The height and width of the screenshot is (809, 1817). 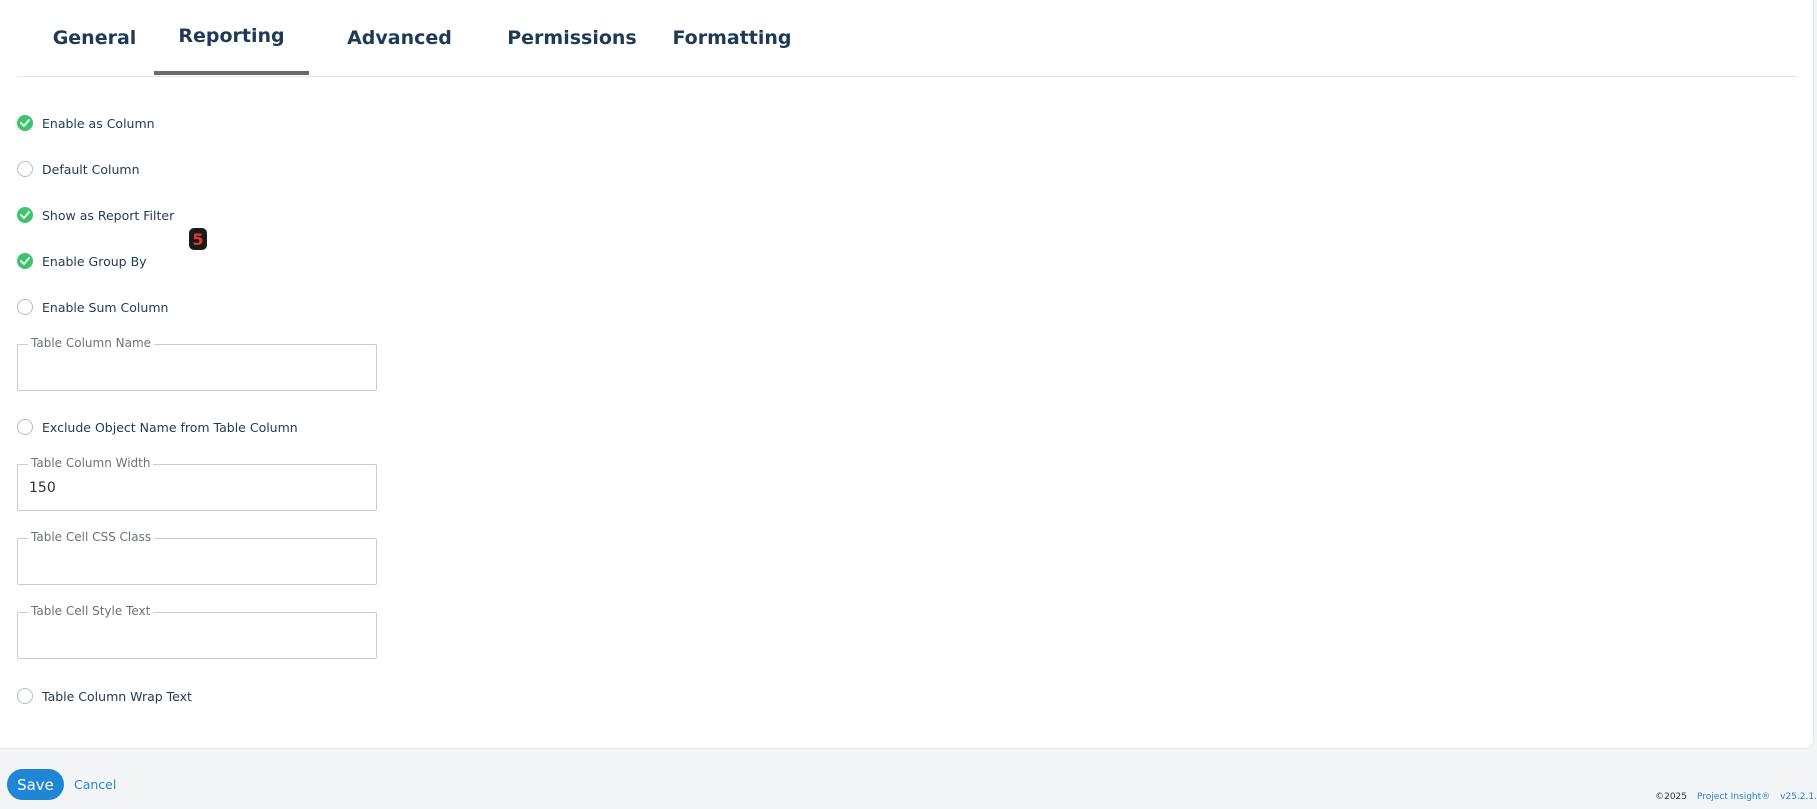 I want to click on save-button: Save, so click(x=35, y=784).